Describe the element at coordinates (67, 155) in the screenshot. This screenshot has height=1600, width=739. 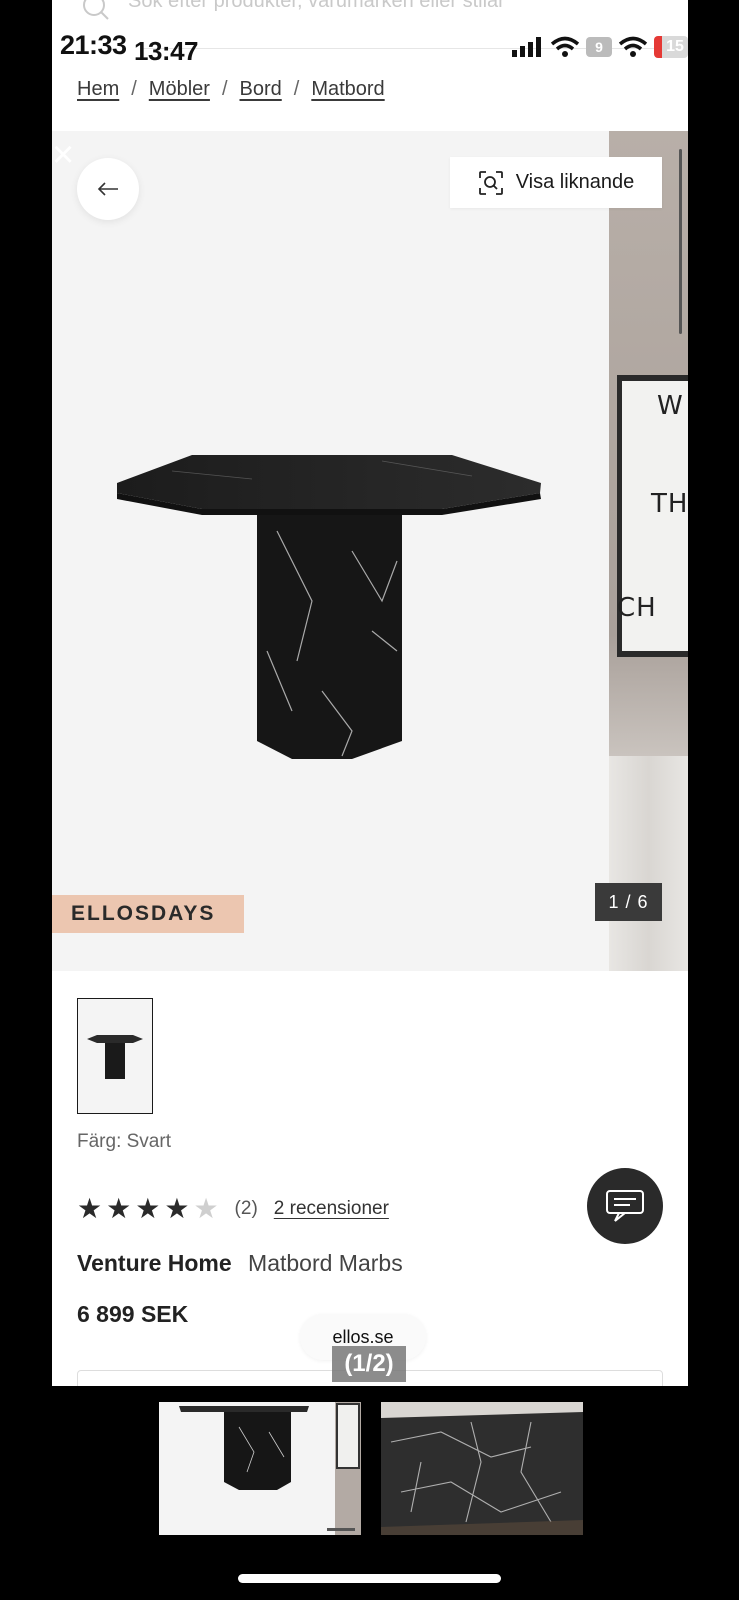
I see `close-icon: ×` at that location.